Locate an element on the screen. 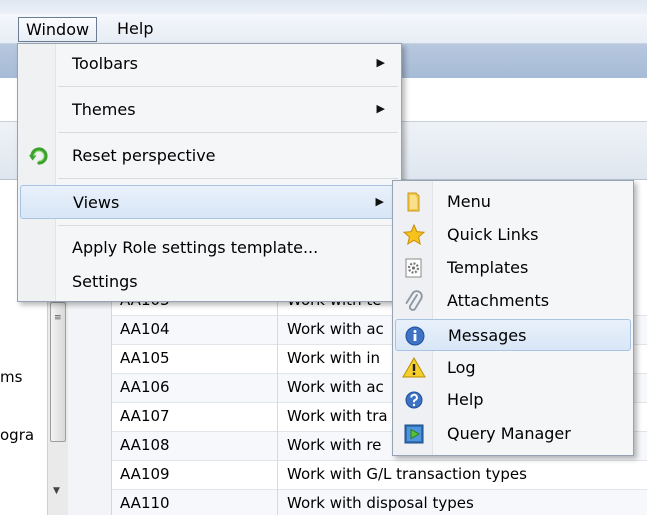 The height and width of the screenshot is (515, 647). menu-item-label: Menu is located at coordinates (469, 201).